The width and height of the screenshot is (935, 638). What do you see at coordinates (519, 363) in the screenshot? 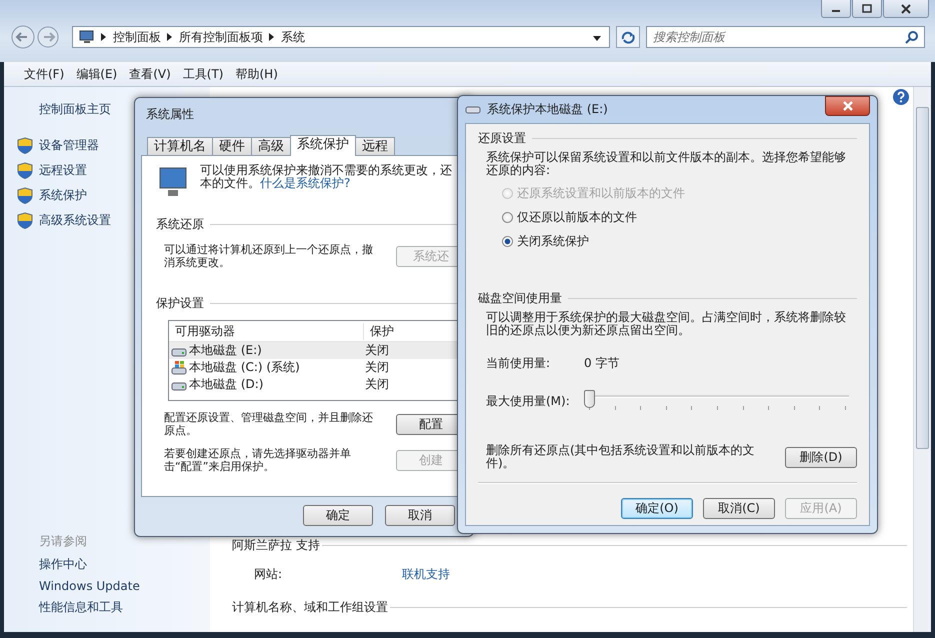
I see `field-label: 当前使用量:` at bounding box center [519, 363].